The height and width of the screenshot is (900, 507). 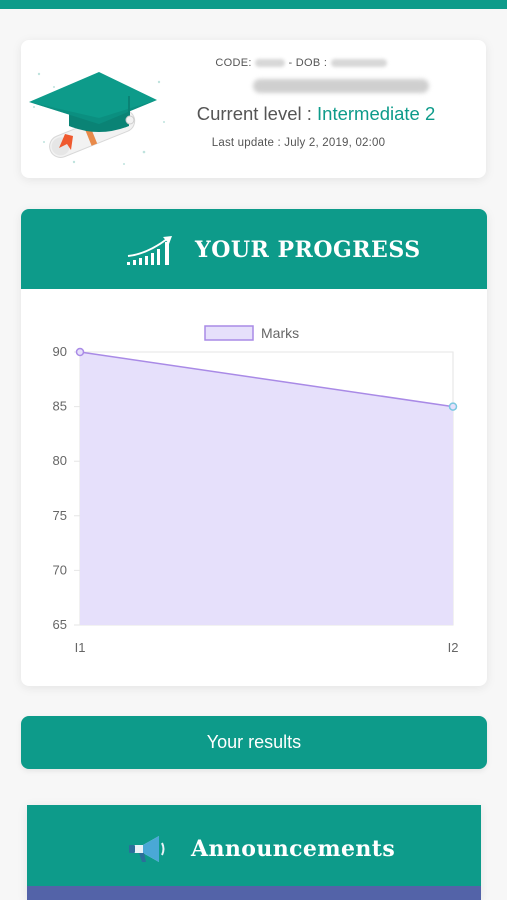 I want to click on y-tick-label: 80, so click(x=60, y=460).